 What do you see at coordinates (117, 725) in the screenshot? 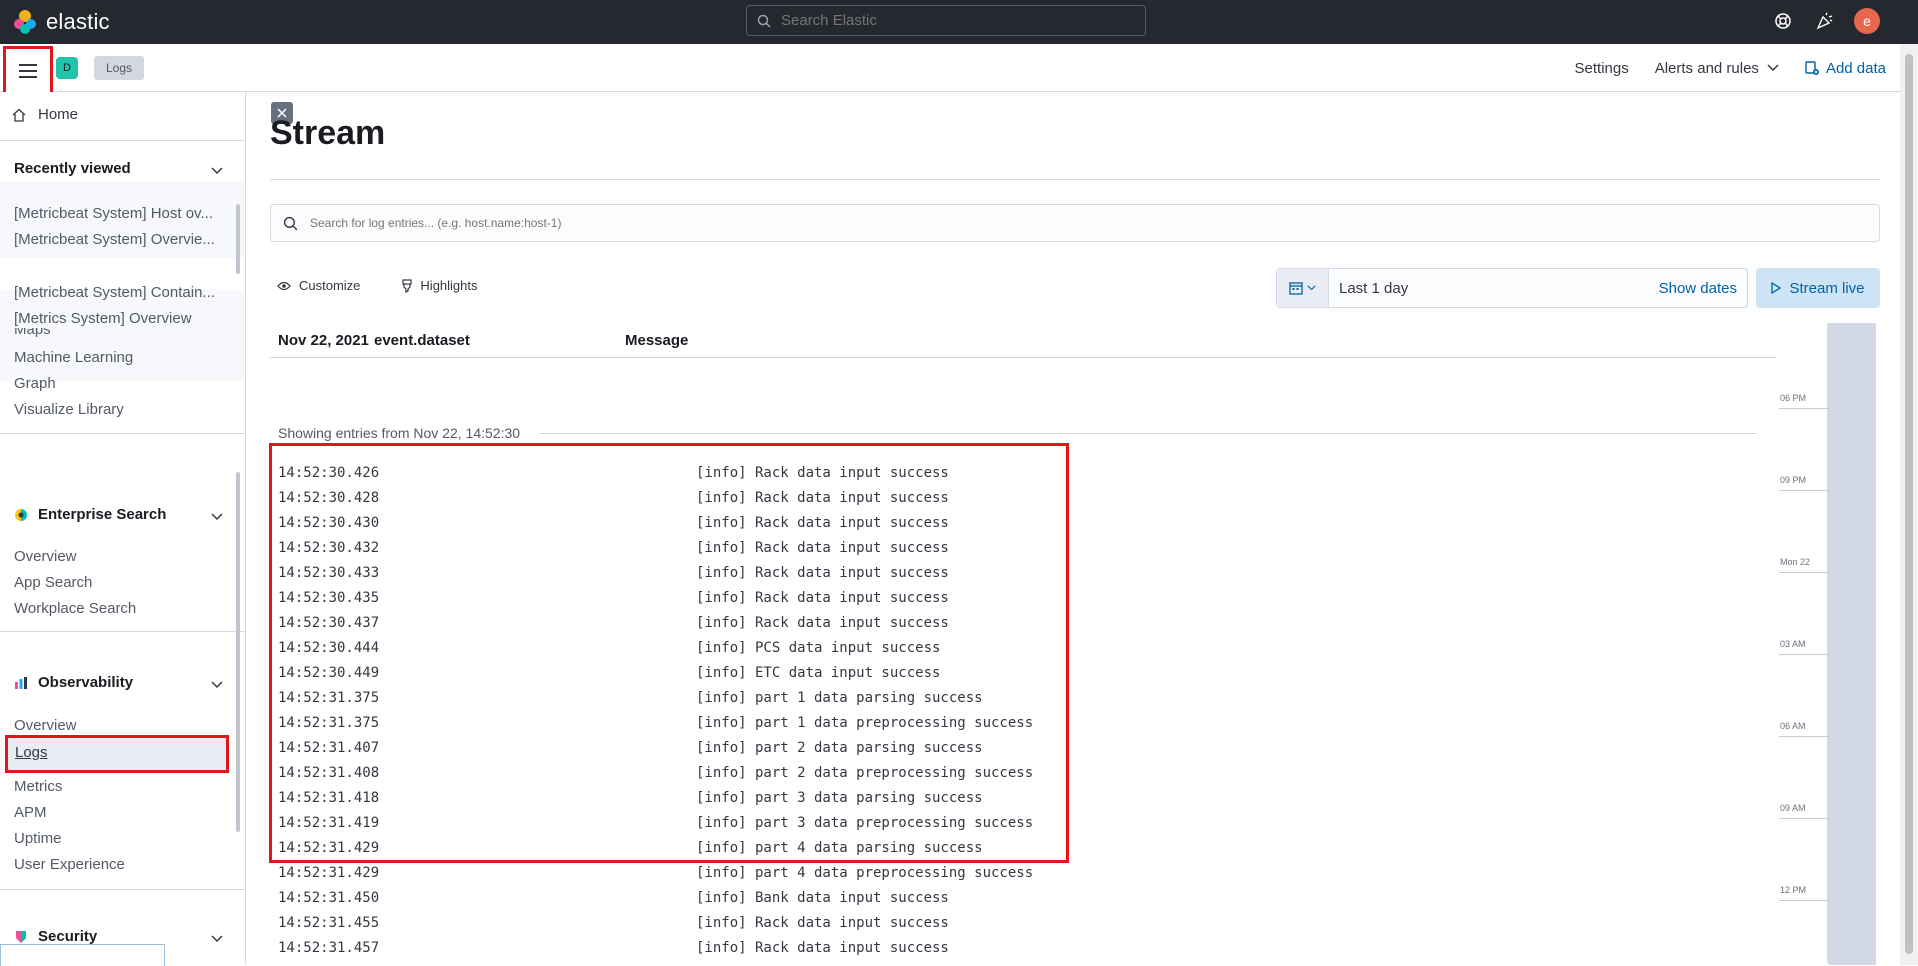
I see `sidebar-item-obs-overview: Overview` at bounding box center [117, 725].